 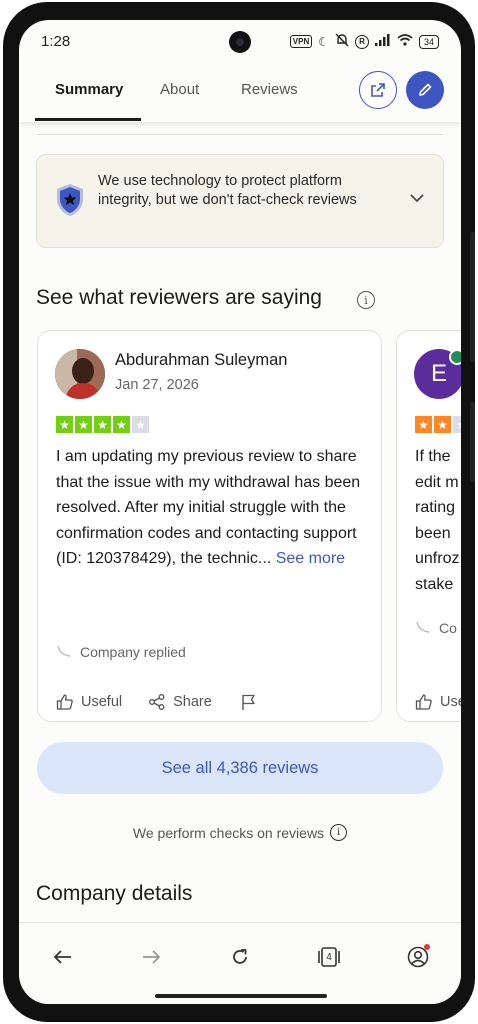 I want to click on battery-icon: 34, so click(x=428, y=41).